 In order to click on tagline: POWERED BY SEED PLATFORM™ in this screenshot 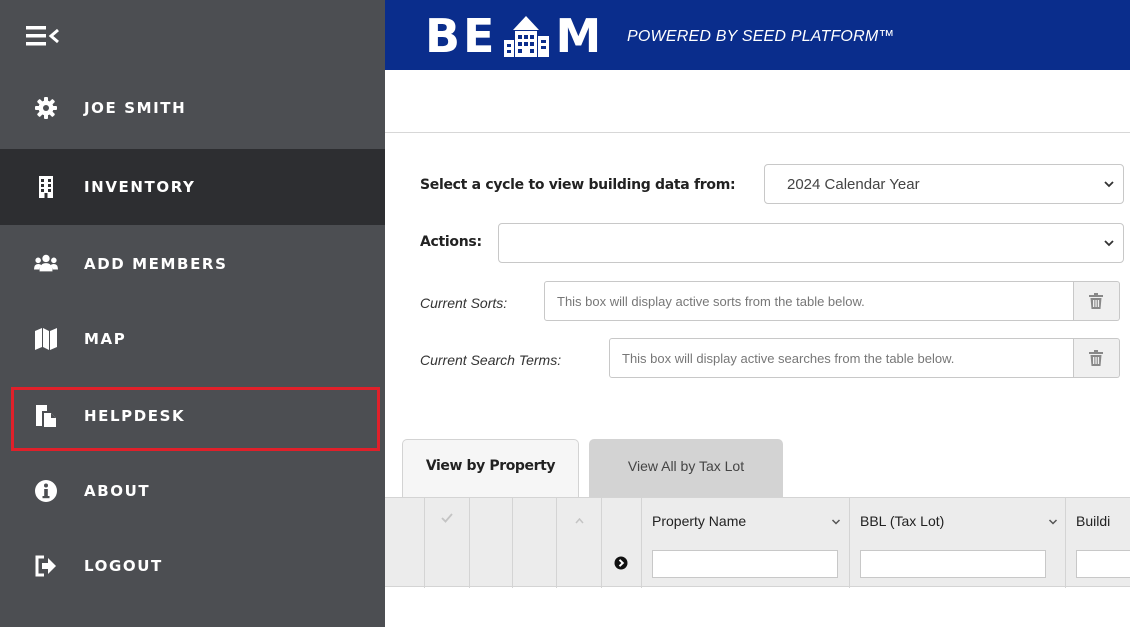, I will do `click(761, 36)`.